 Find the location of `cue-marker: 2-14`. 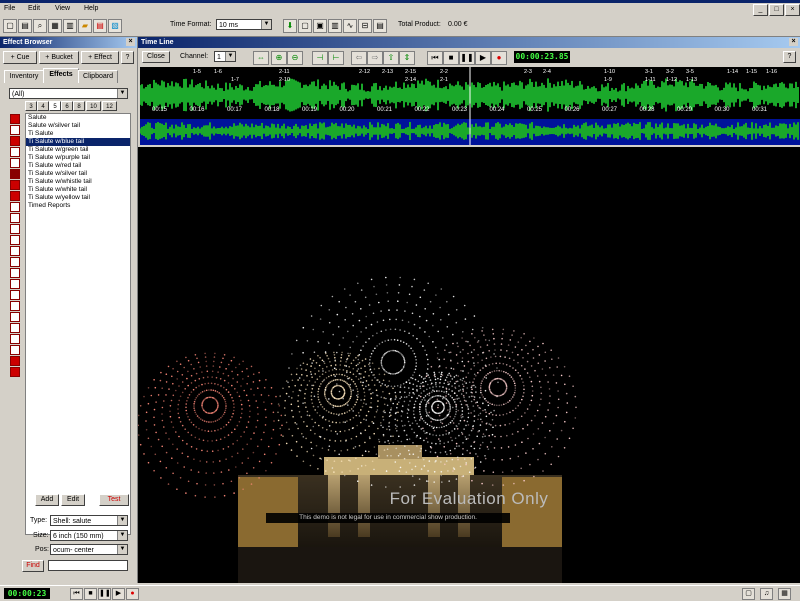

cue-marker: 2-14 is located at coordinates (410, 80).